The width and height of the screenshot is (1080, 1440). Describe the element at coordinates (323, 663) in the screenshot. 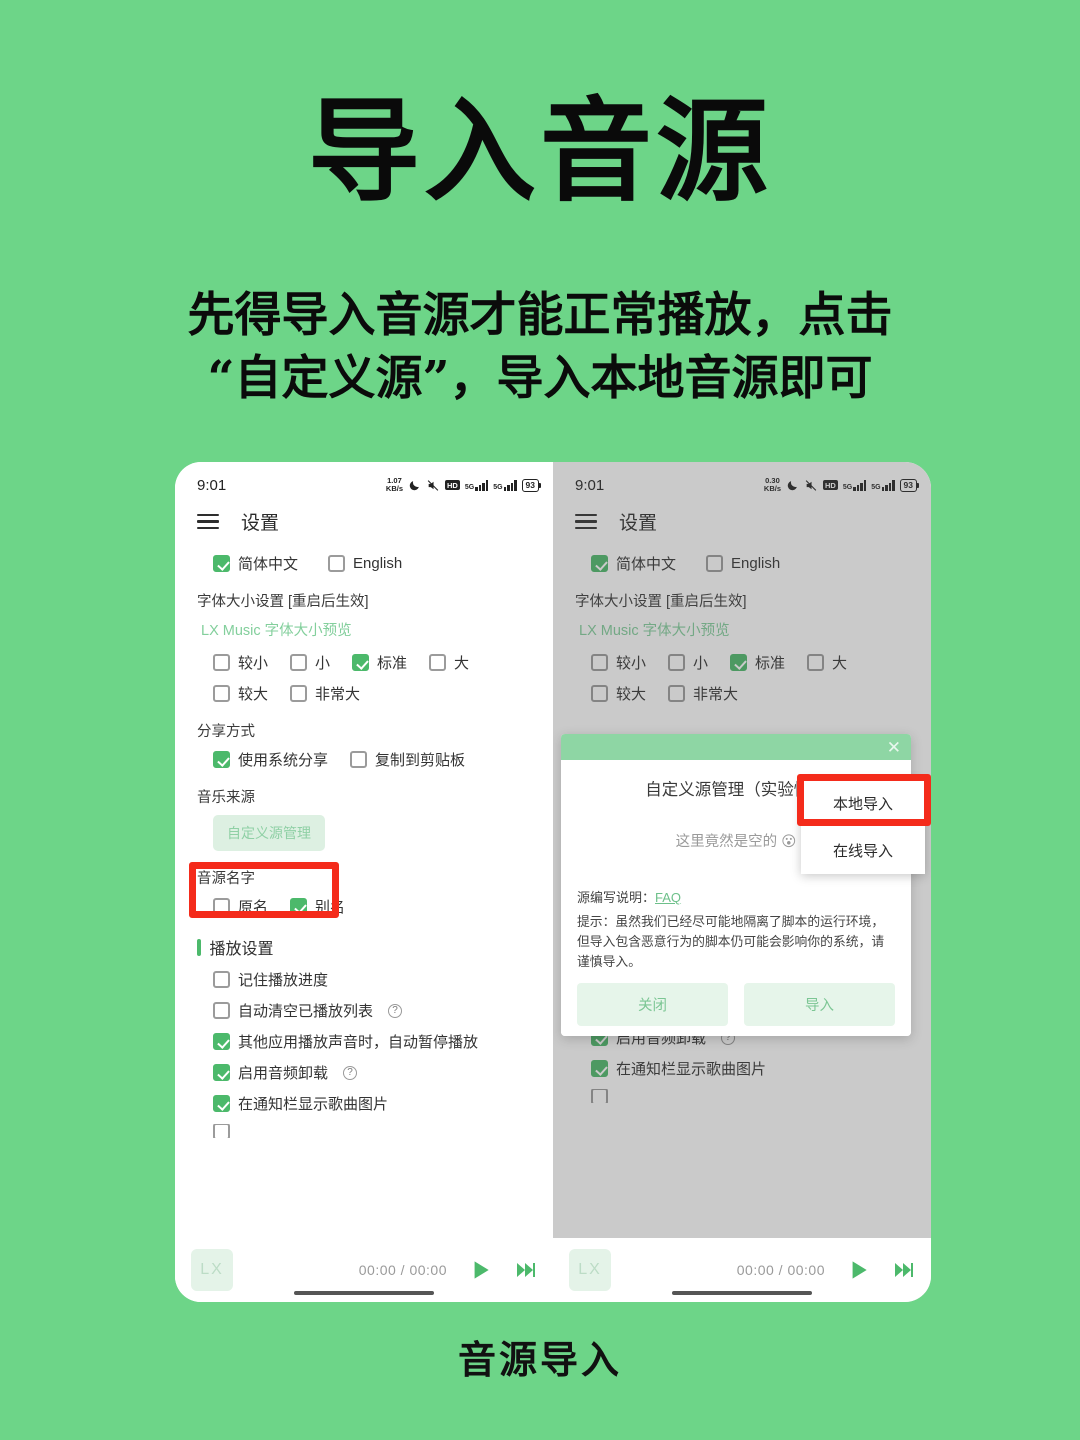

I see `checkbox-small-label: 小` at that location.